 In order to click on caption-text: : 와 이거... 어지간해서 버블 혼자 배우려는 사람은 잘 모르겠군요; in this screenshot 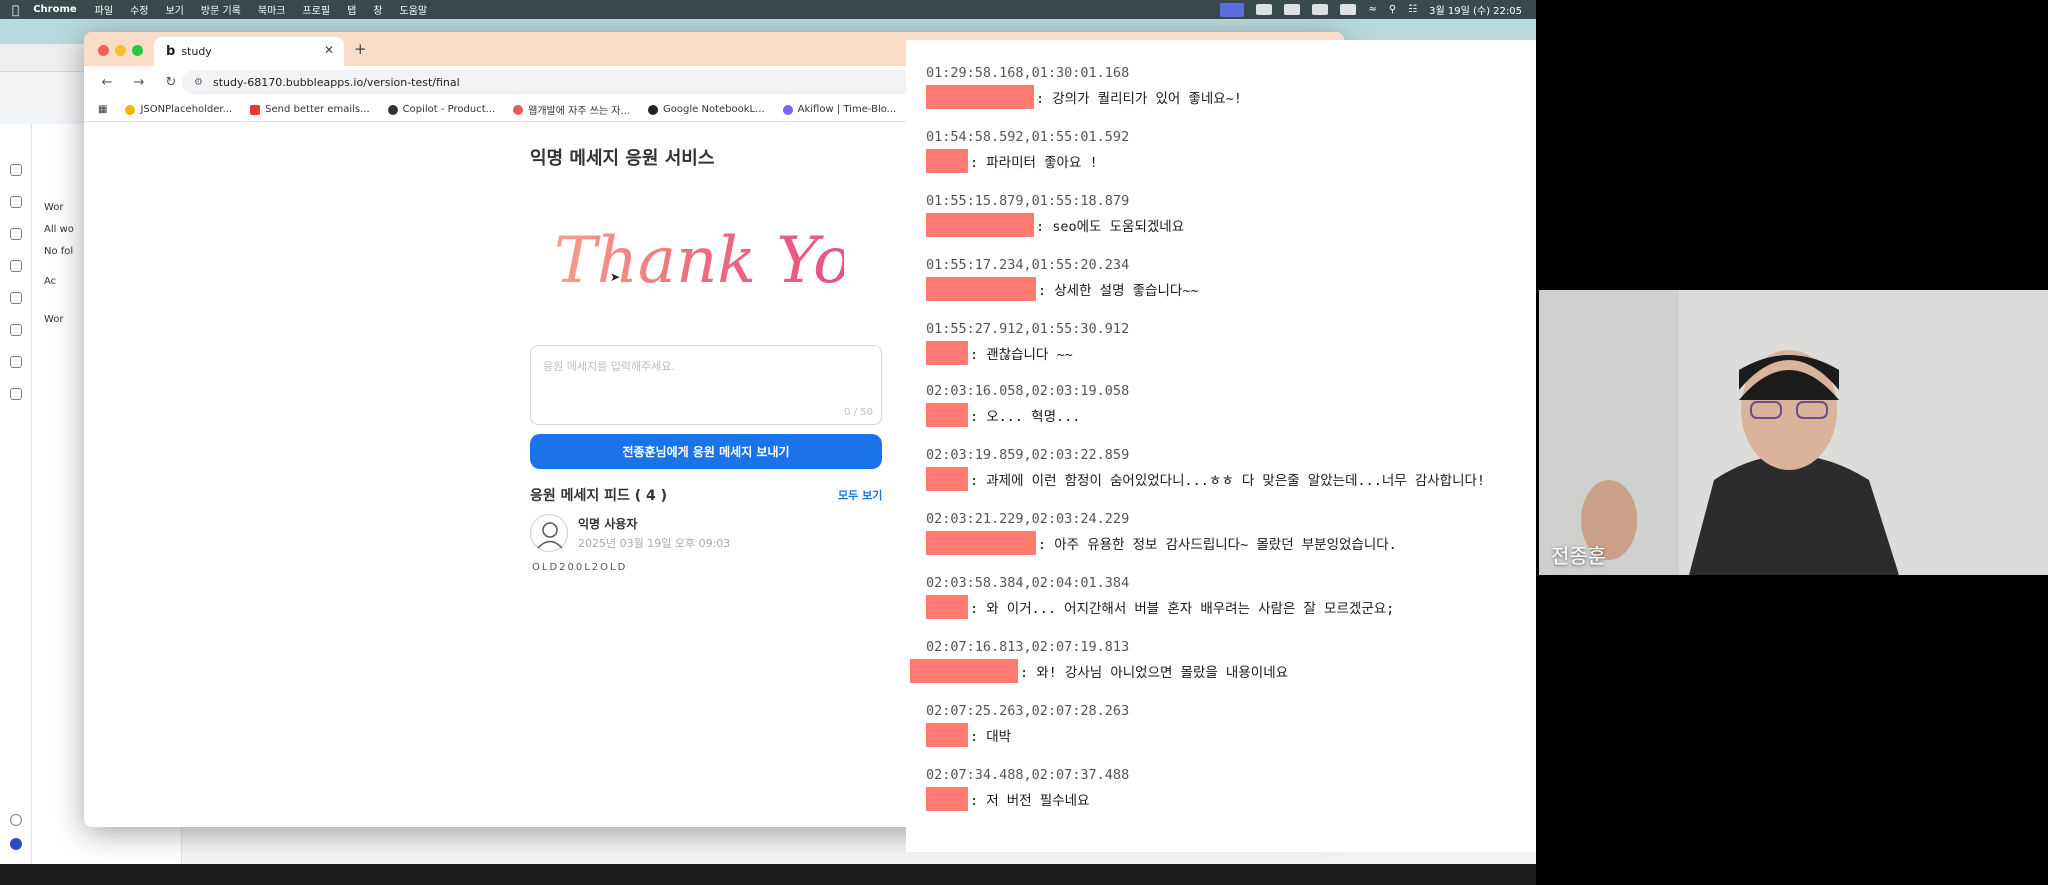, I will do `click(1182, 609)`.